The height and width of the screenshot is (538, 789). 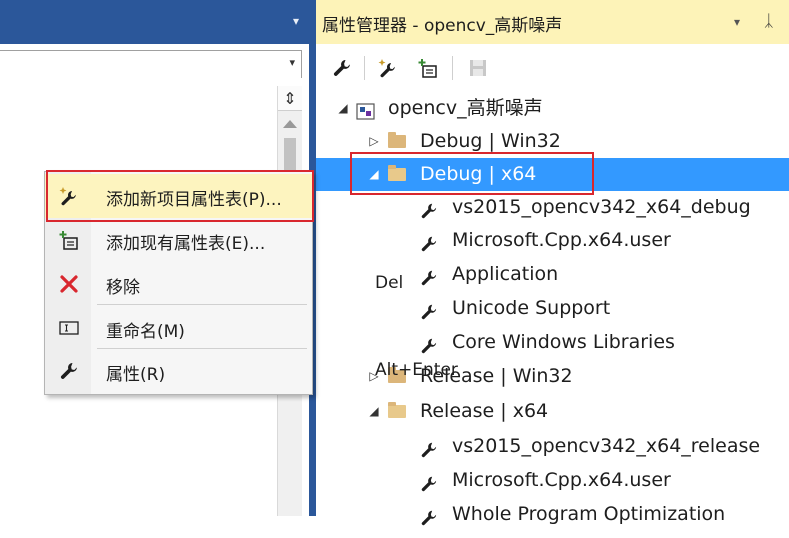 I want to click on remove-x-icon, so click(x=69, y=284).